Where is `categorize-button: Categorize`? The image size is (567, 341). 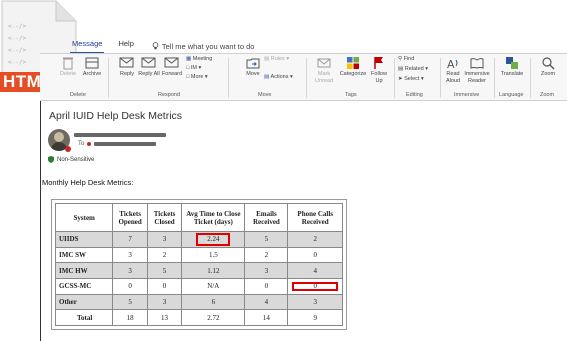 categorize-button: Categorize is located at coordinates (353, 67).